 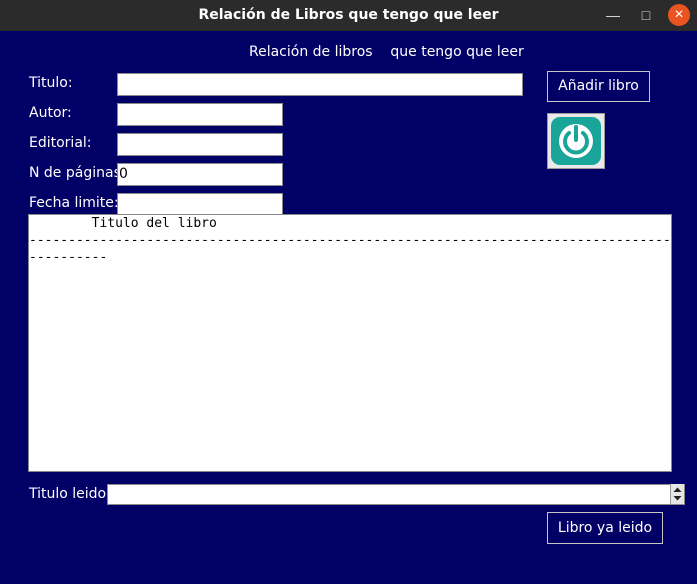 What do you see at coordinates (200, 114) in the screenshot?
I see `autor-input` at bounding box center [200, 114].